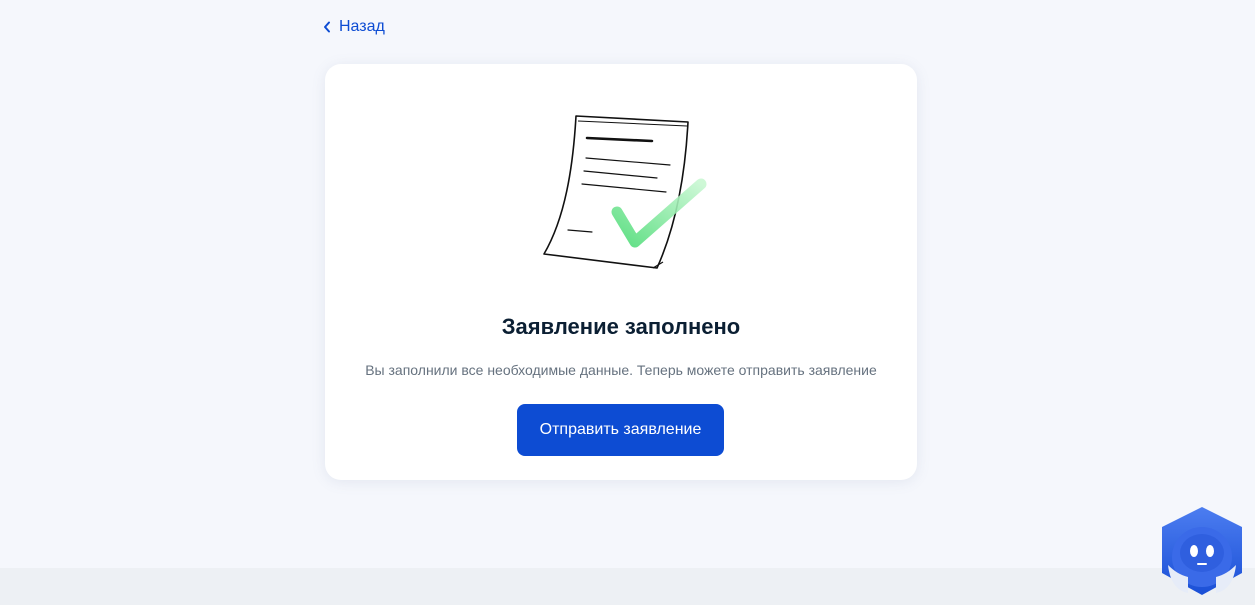 The height and width of the screenshot is (605, 1255). Describe the element at coordinates (625, 192) in the screenshot. I see `document-check-illustration` at that location.